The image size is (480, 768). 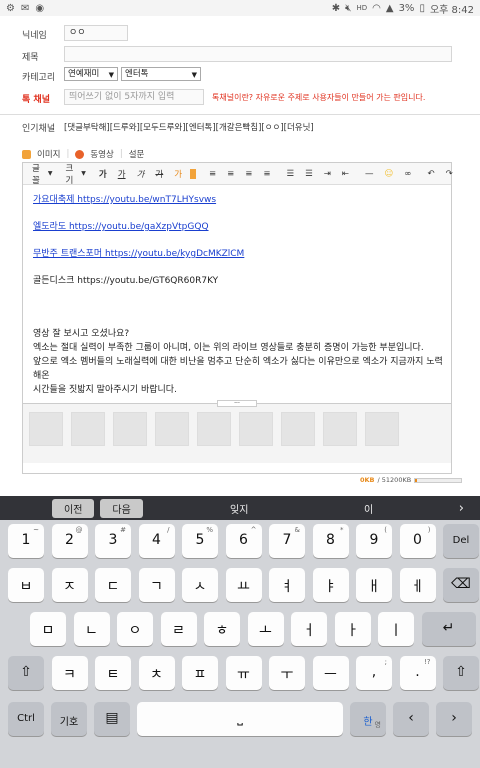 What do you see at coordinates (461, 585) in the screenshot?
I see `backspace-key: ⌫` at bounding box center [461, 585].